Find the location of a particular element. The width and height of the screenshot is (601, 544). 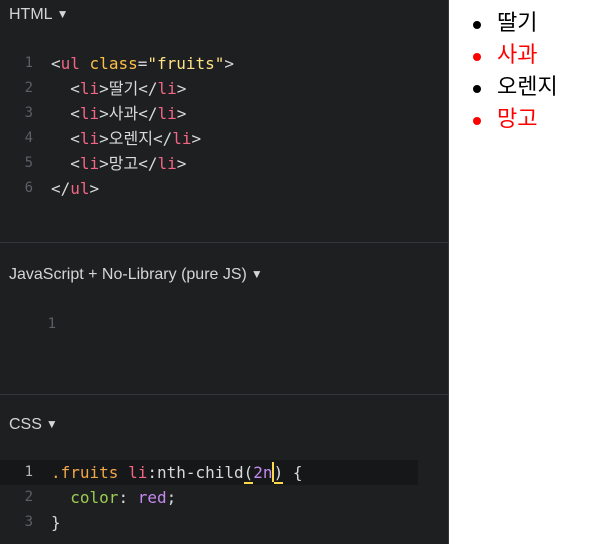

code-token: = is located at coordinates (142, 63).